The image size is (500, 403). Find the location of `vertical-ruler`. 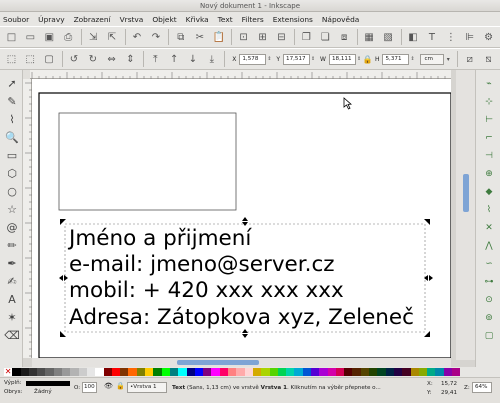

vertical-ruler is located at coordinates (27, 218).